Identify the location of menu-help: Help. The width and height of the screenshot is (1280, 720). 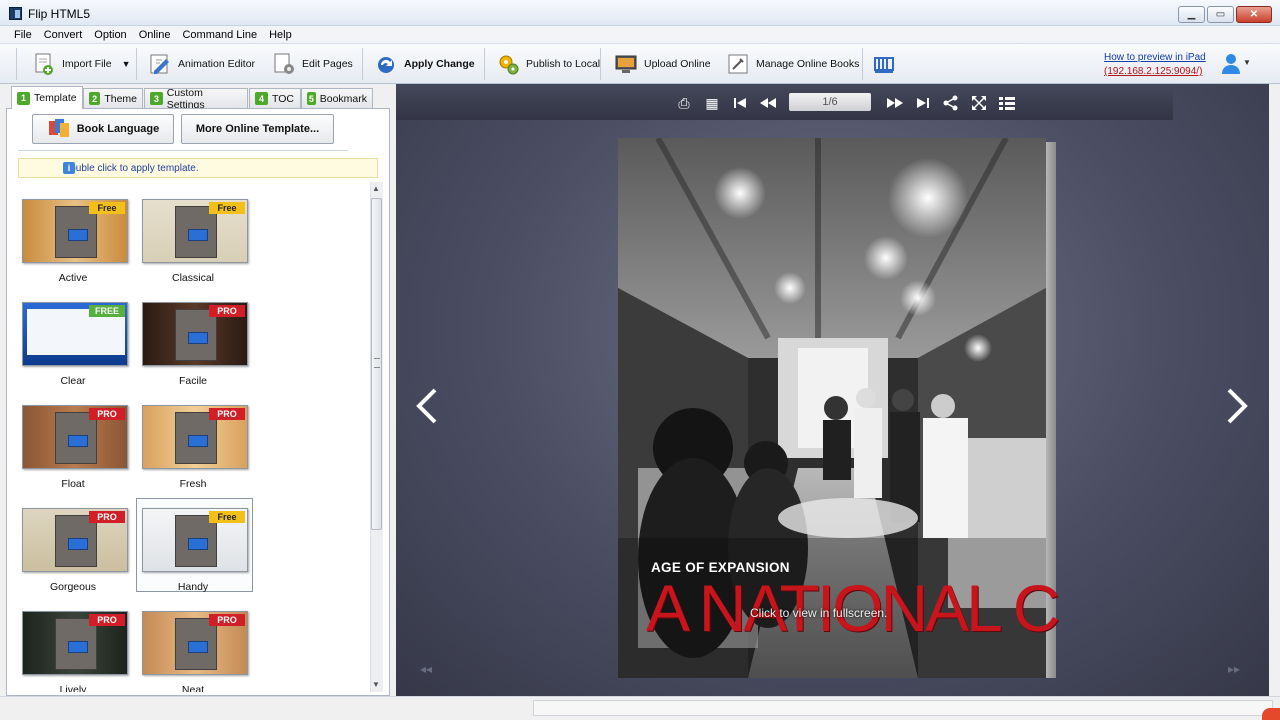
(280, 35).